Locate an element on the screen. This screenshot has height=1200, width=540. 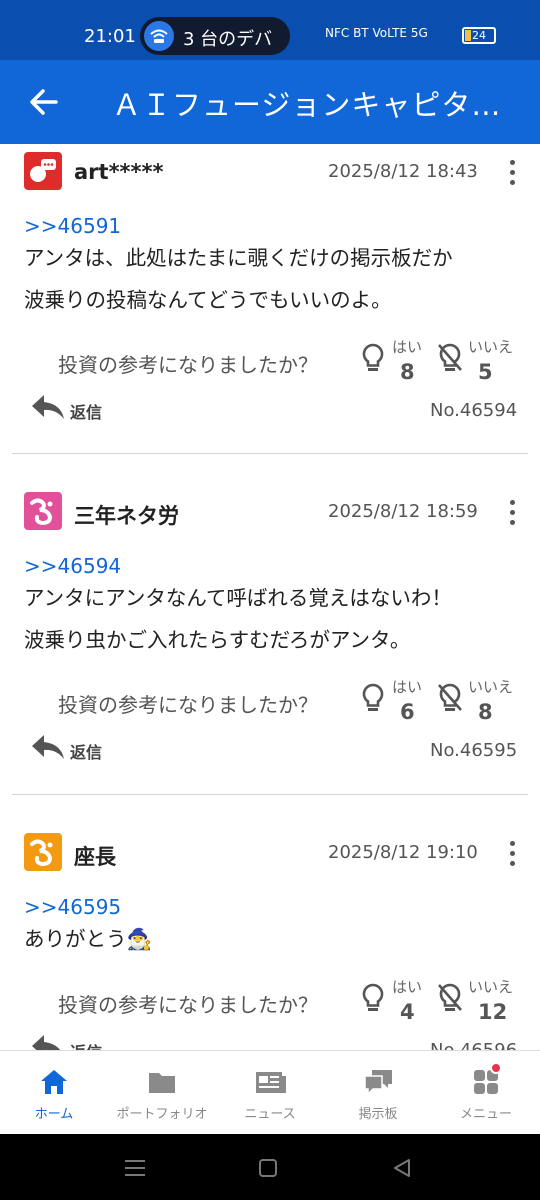
no-count: 12 is located at coordinates (493, 1012).